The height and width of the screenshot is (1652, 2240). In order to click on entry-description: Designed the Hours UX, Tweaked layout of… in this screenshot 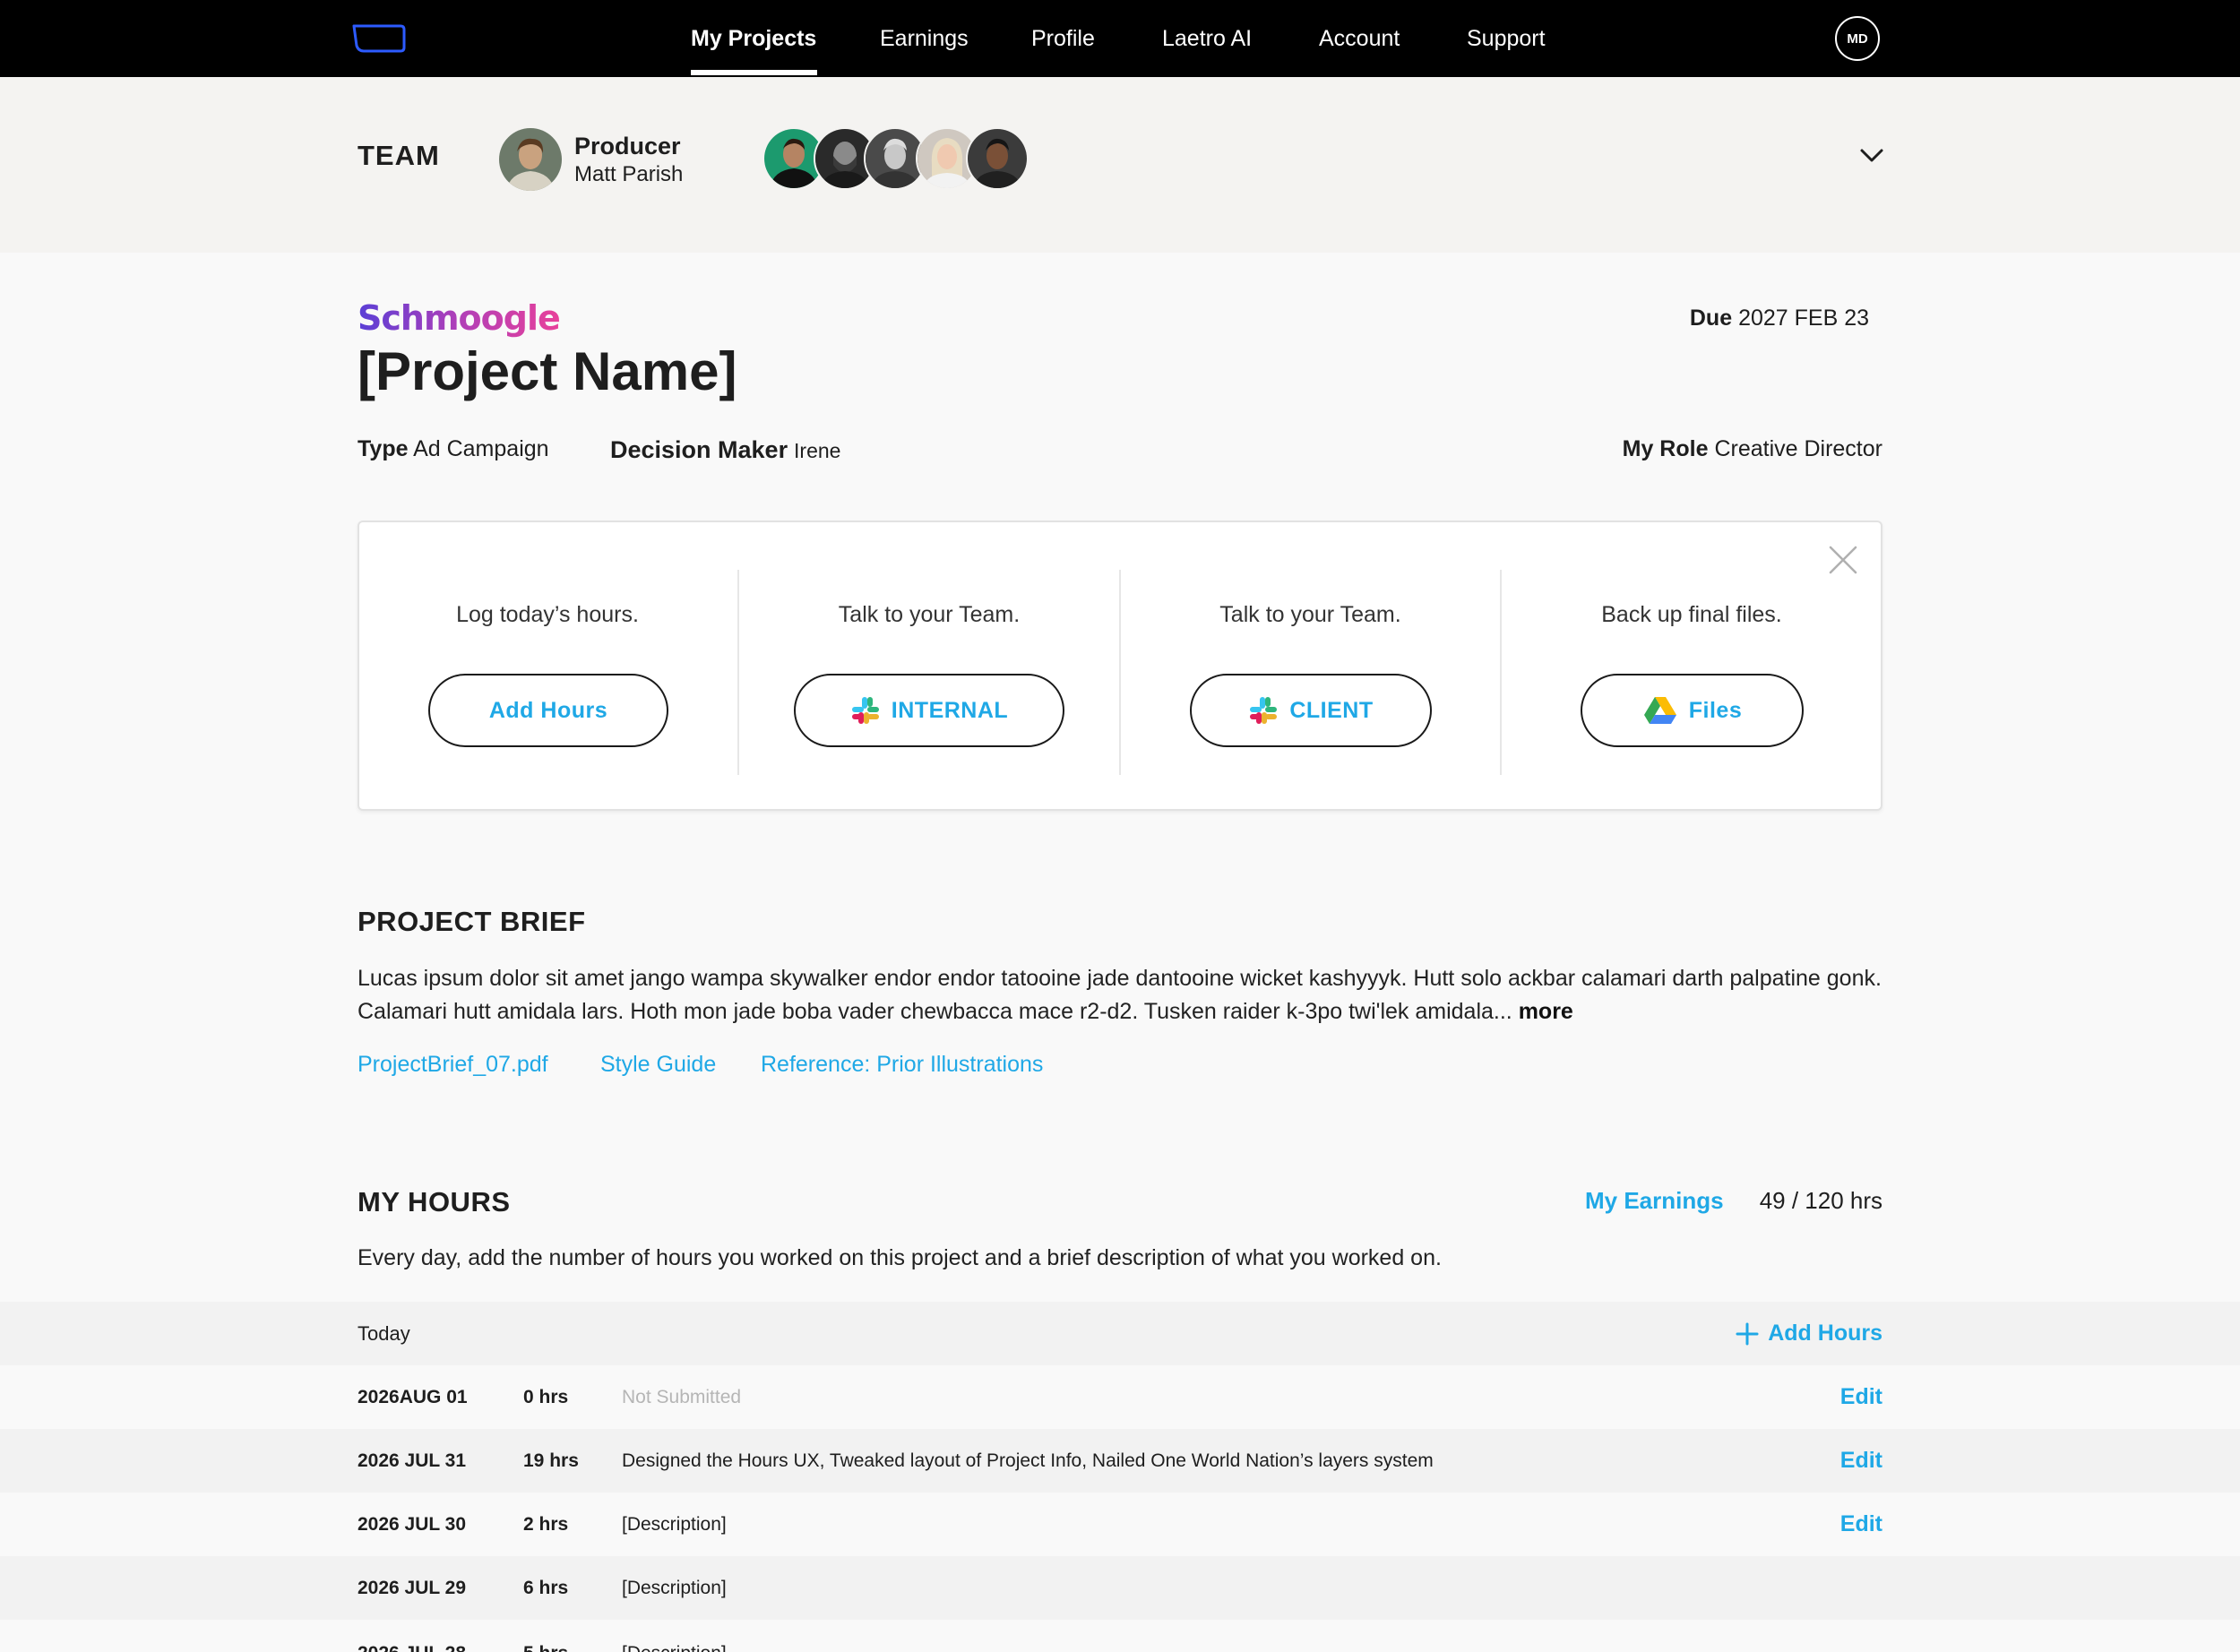, I will do `click(1028, 1460)`.